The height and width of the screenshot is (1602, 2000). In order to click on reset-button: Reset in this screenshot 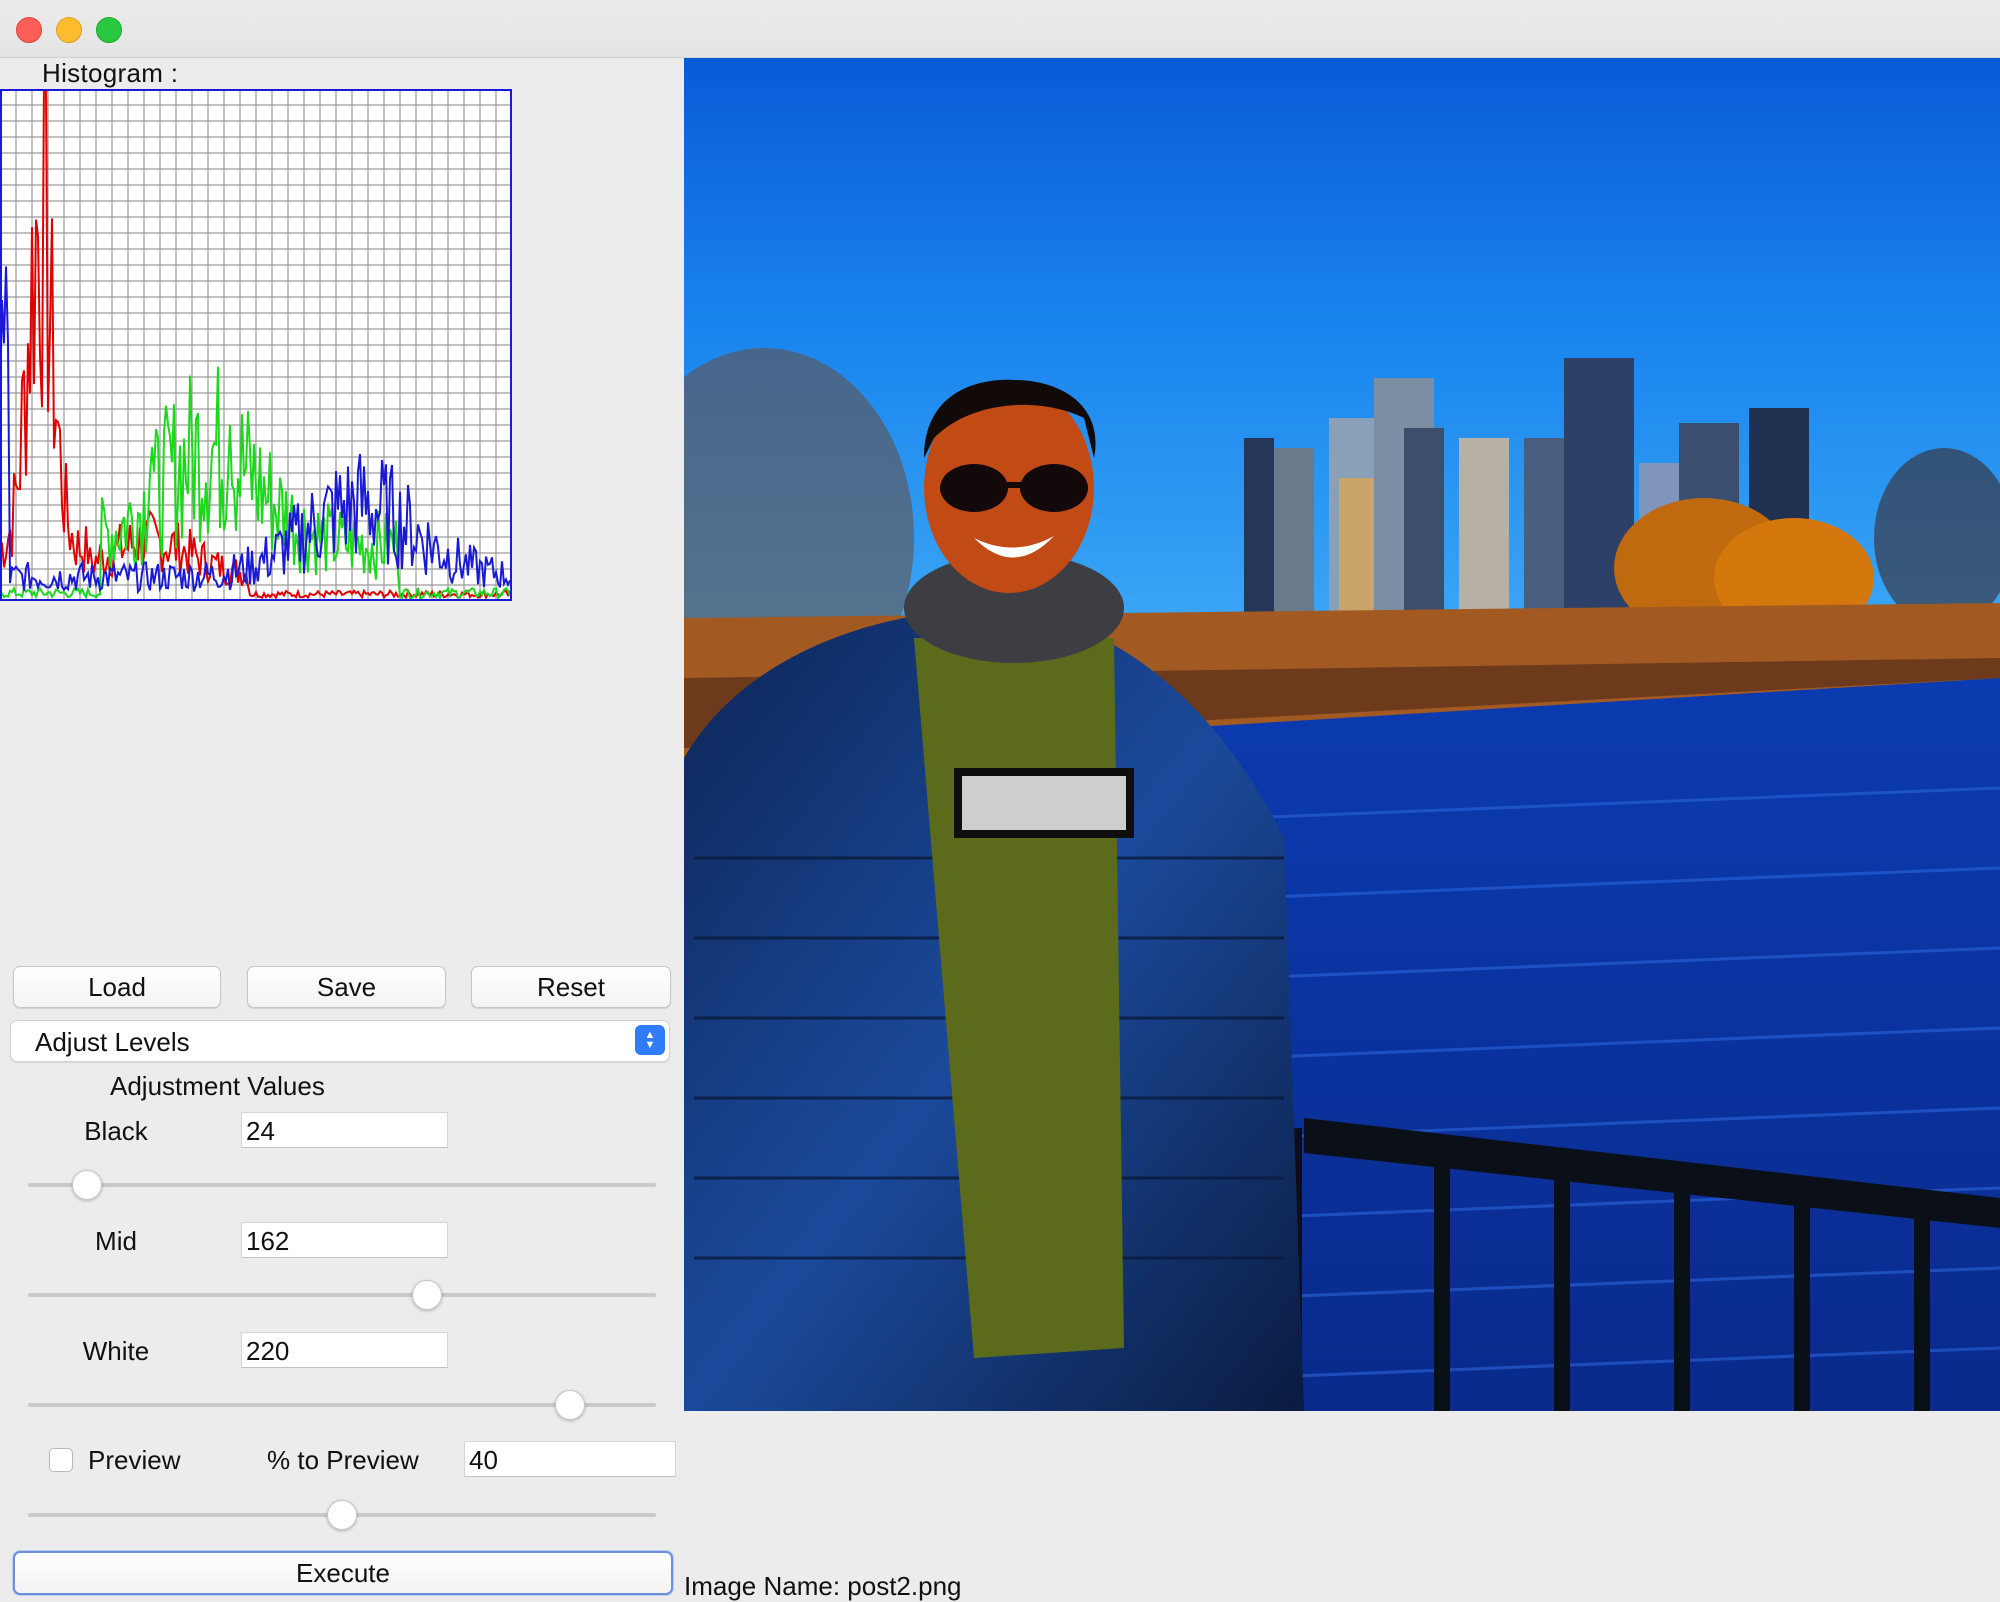, I will do `click(571, 987)`.